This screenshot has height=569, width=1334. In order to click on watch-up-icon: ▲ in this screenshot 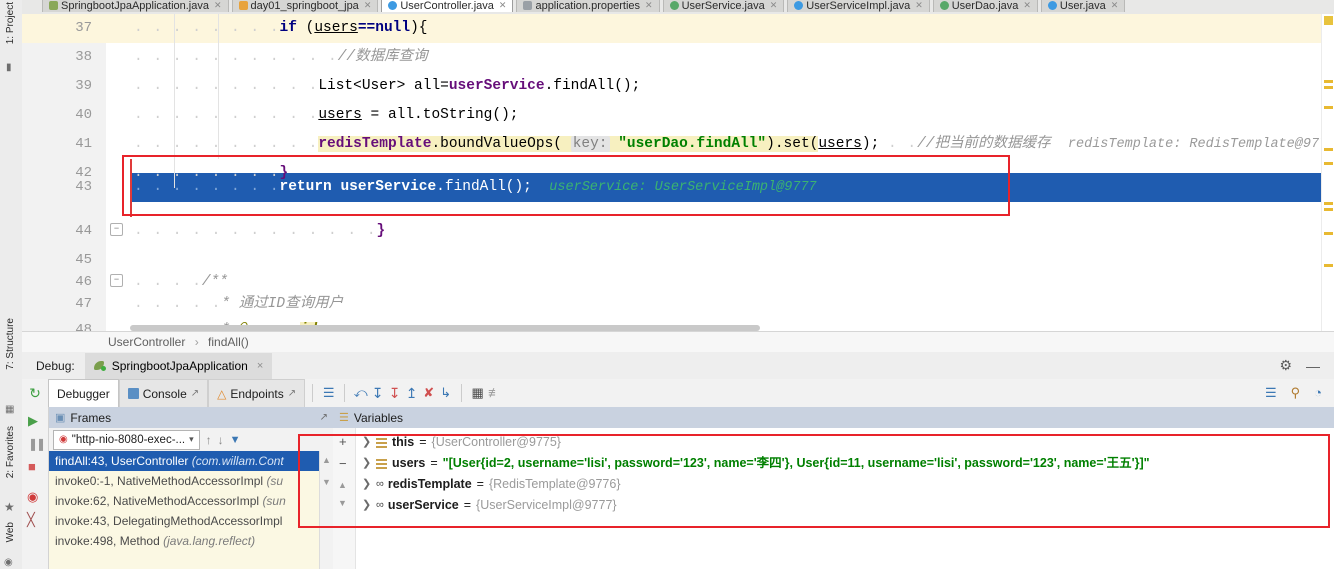, I will do `click(342, 485)`.